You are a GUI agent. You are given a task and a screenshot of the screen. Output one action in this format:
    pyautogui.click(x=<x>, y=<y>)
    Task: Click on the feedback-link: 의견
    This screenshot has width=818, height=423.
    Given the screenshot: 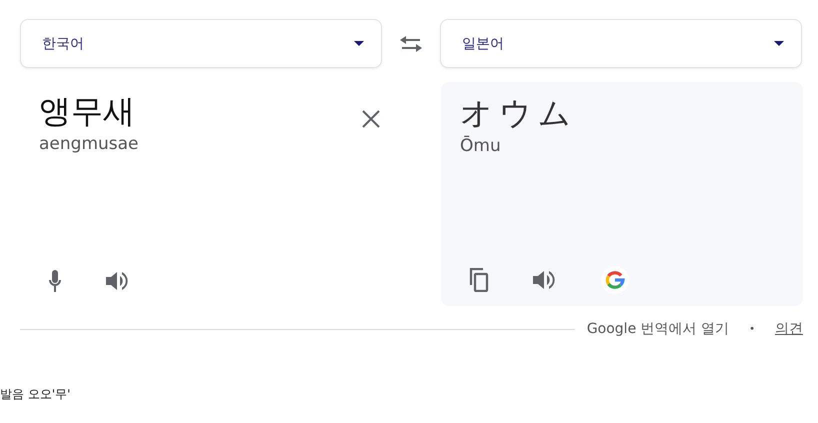 What is the action you would take?
    pyautogui.click(x=789, y=329)
    